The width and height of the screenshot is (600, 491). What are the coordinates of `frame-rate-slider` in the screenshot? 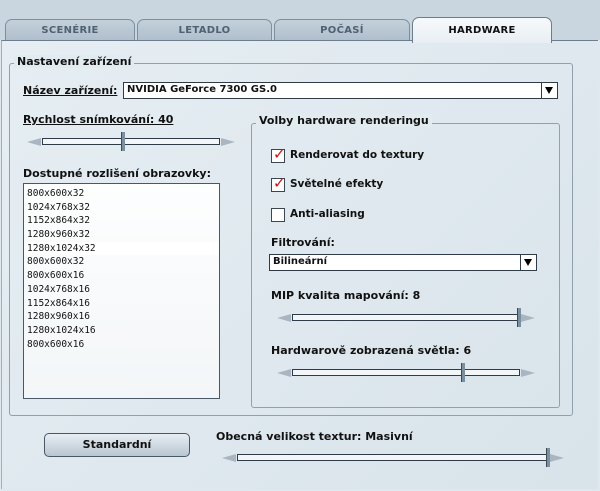 It's located at (131, 141).